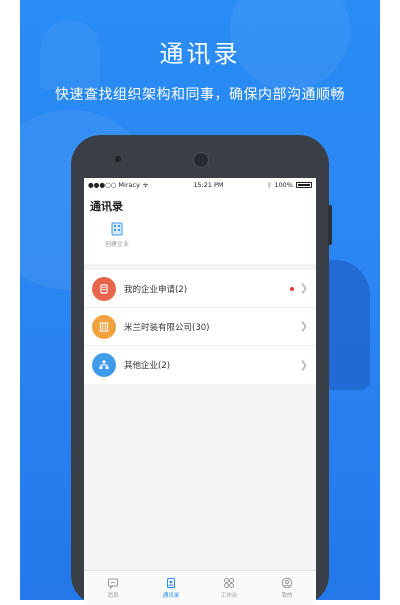 Image resolution: width=400 pixels, height=605 pixels. What do you see at coordinates (200, 289) in the screenshot?
I see `list-item-my-applications: 我的企业申请(2) ❯` at bounding box center [200, 289].